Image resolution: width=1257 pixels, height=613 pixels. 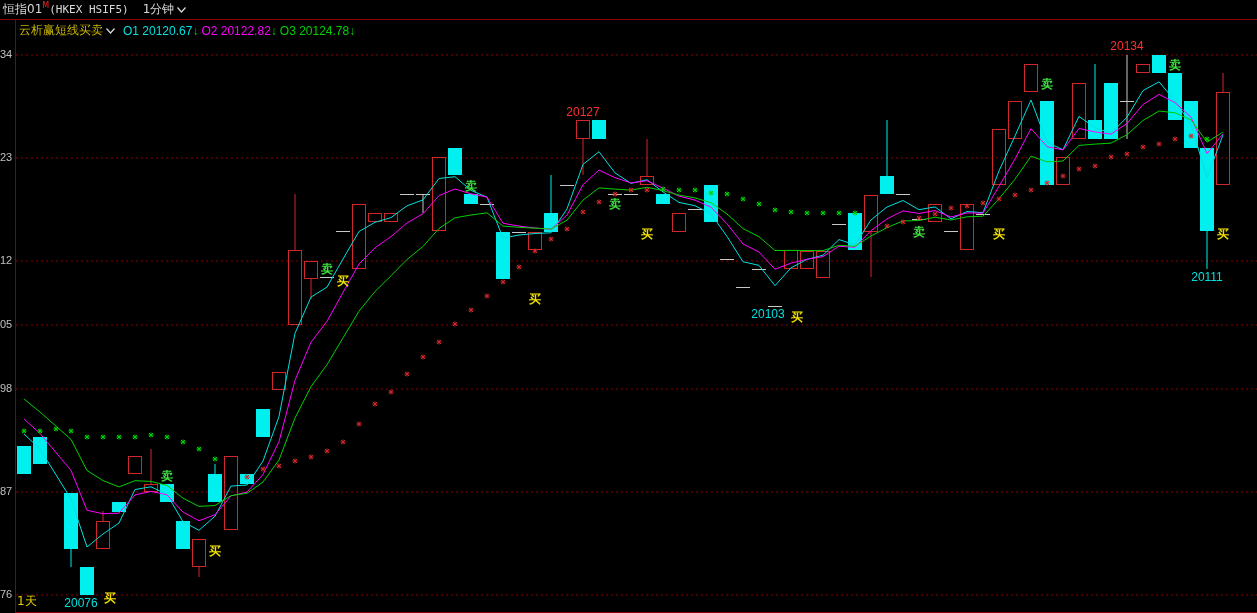 What do you see at coordinates (583, 112) in the screenshot?
I see `price-label: 20127` at bounding box center [583, 112].